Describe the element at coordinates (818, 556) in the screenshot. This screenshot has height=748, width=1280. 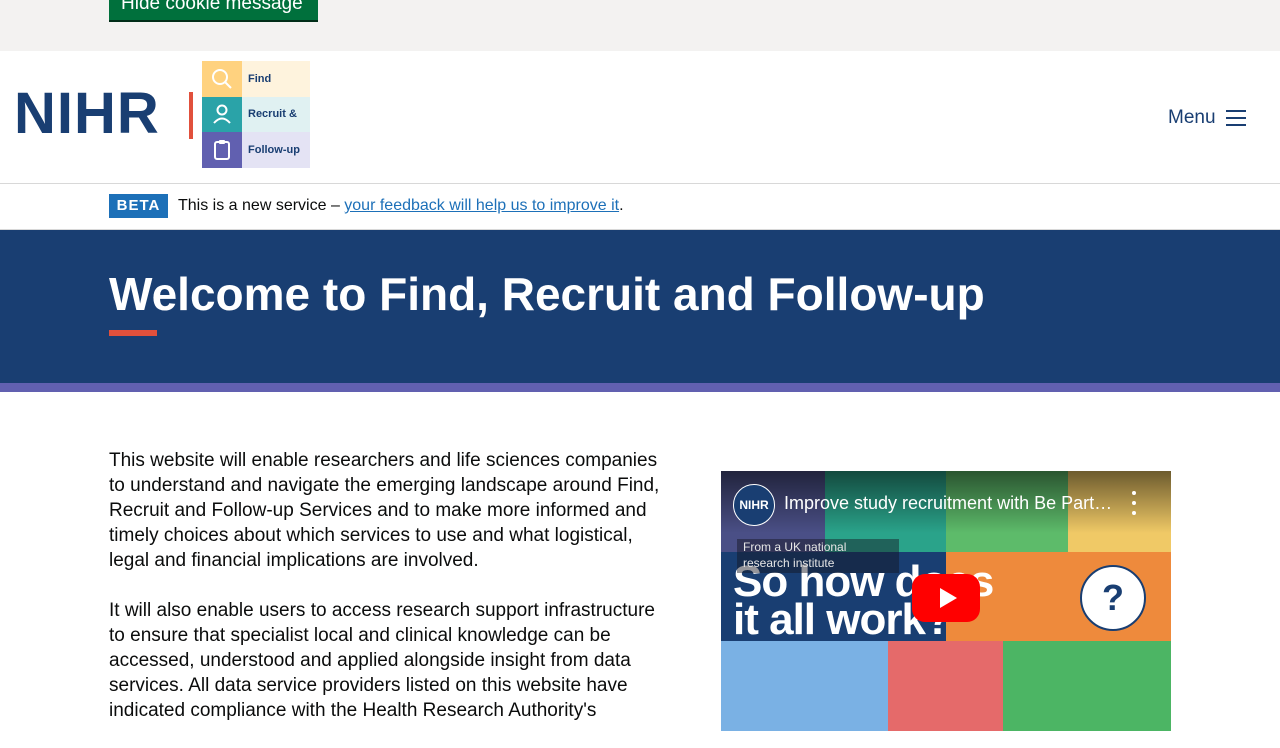
I see `video-info-panel: From a UK national research institute` at that location.